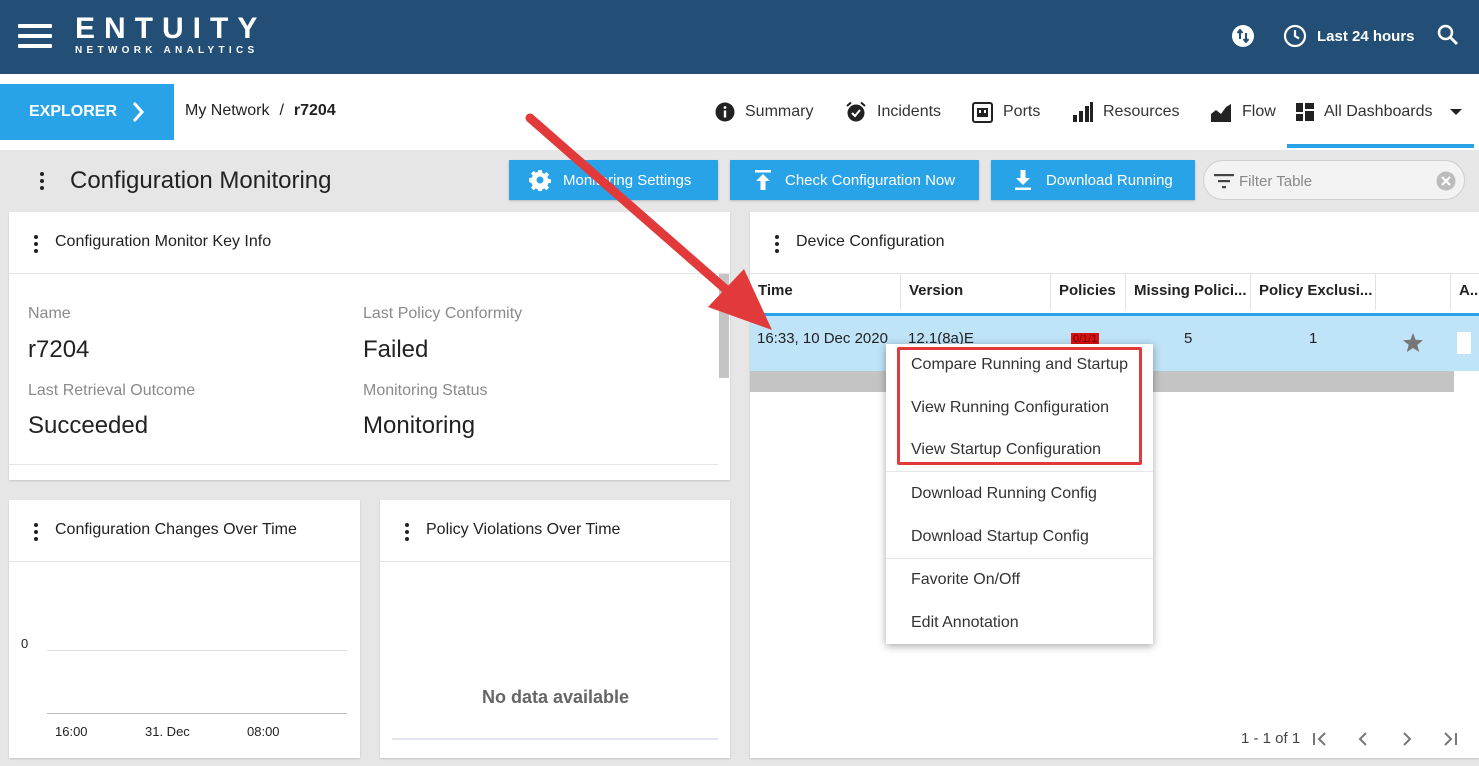 The width and height of the screenshot is (1479, 766). Describe the element at coordinates (870, 180) in the screenshot. I see `check-configuration-now-label: Check Configuration Now` at that location.